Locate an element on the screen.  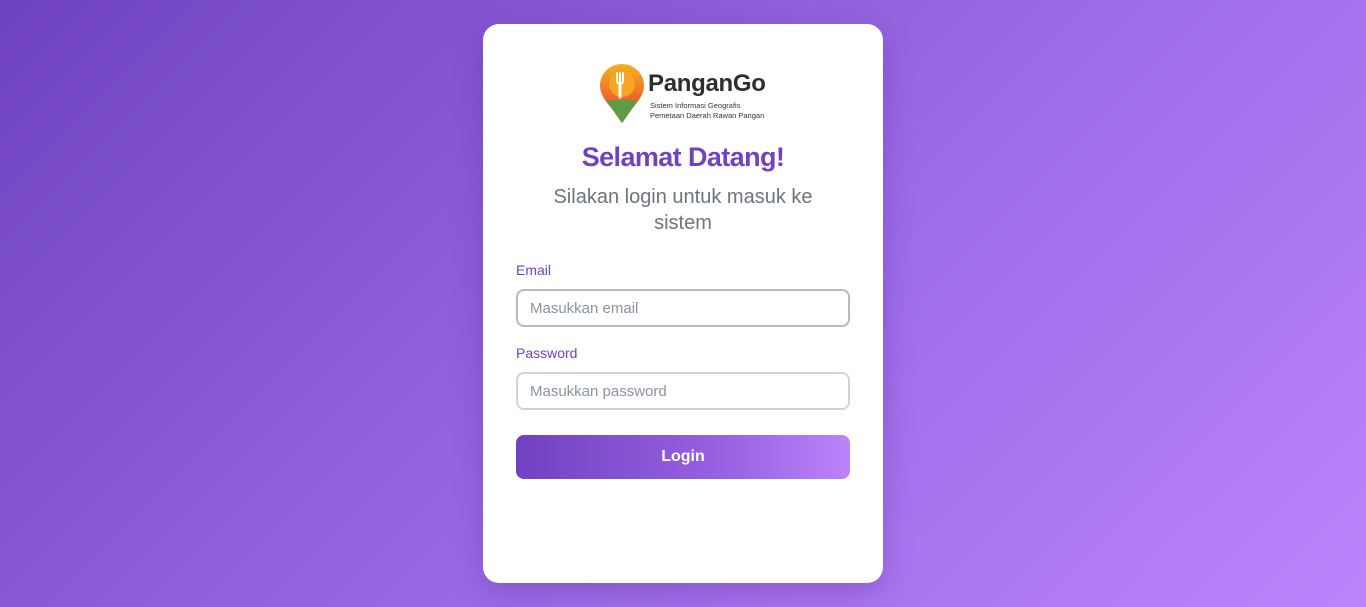
logo-brand-name: PanganGo is located at coordinates (707, 83).